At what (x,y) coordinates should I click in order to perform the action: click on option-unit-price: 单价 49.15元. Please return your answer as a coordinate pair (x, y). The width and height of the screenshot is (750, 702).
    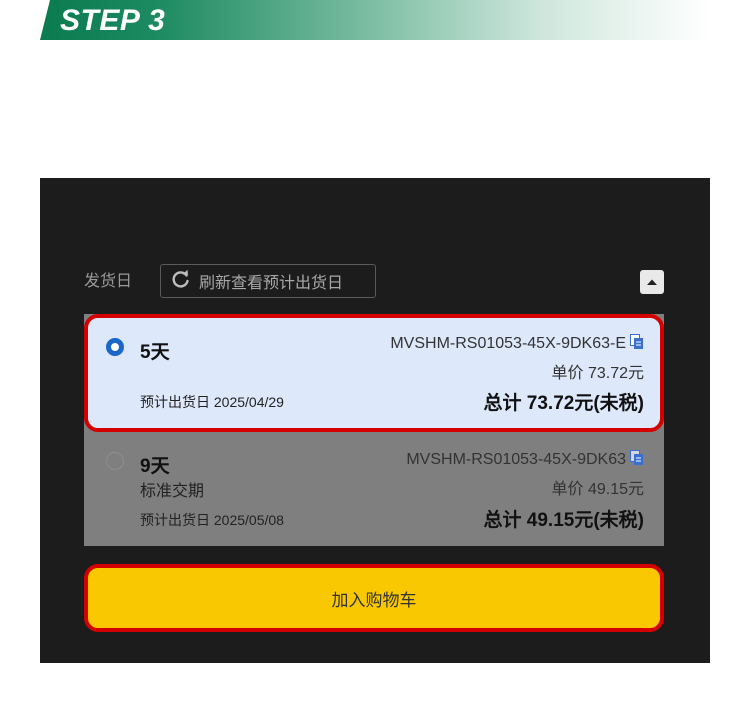
    Looking at the image, I should click on (598, 489).